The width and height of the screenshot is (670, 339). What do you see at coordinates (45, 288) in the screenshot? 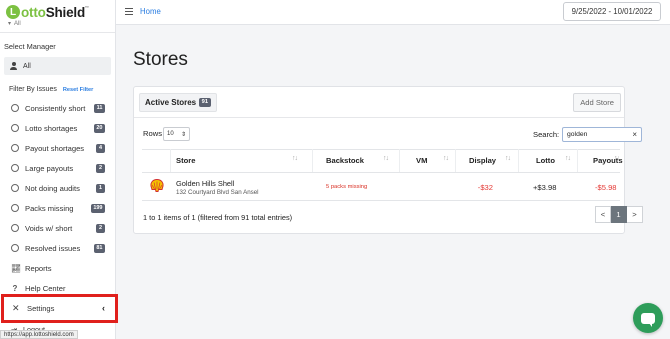
I see `sidebar-item-label: Help Center` at bounding box center [45, 288].